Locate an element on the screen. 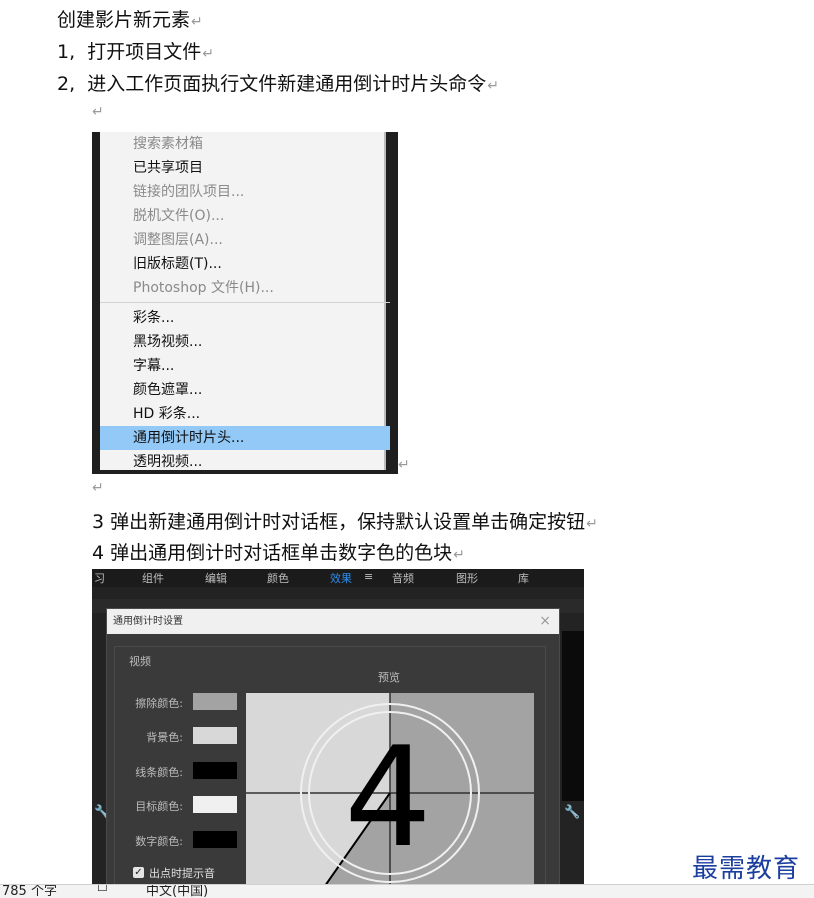 This screenshot has height=898, width=814. workspace-tabs: 习 组件 编辑 颜色 效果 ≡ 音频 图形 库 is located at coordinates (338, 578).